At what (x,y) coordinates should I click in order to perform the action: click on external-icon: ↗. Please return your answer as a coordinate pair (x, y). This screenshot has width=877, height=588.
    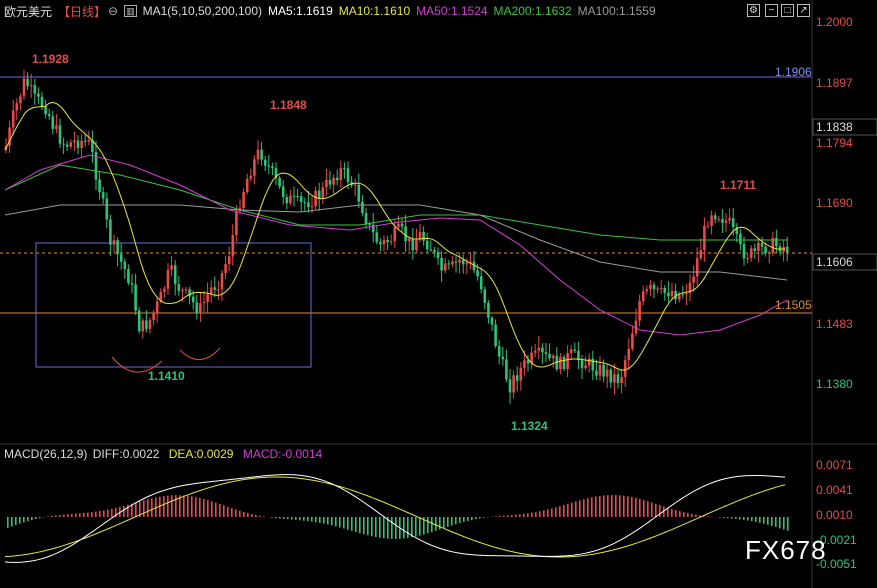
    Looking at the image, I should click on (803, 10).